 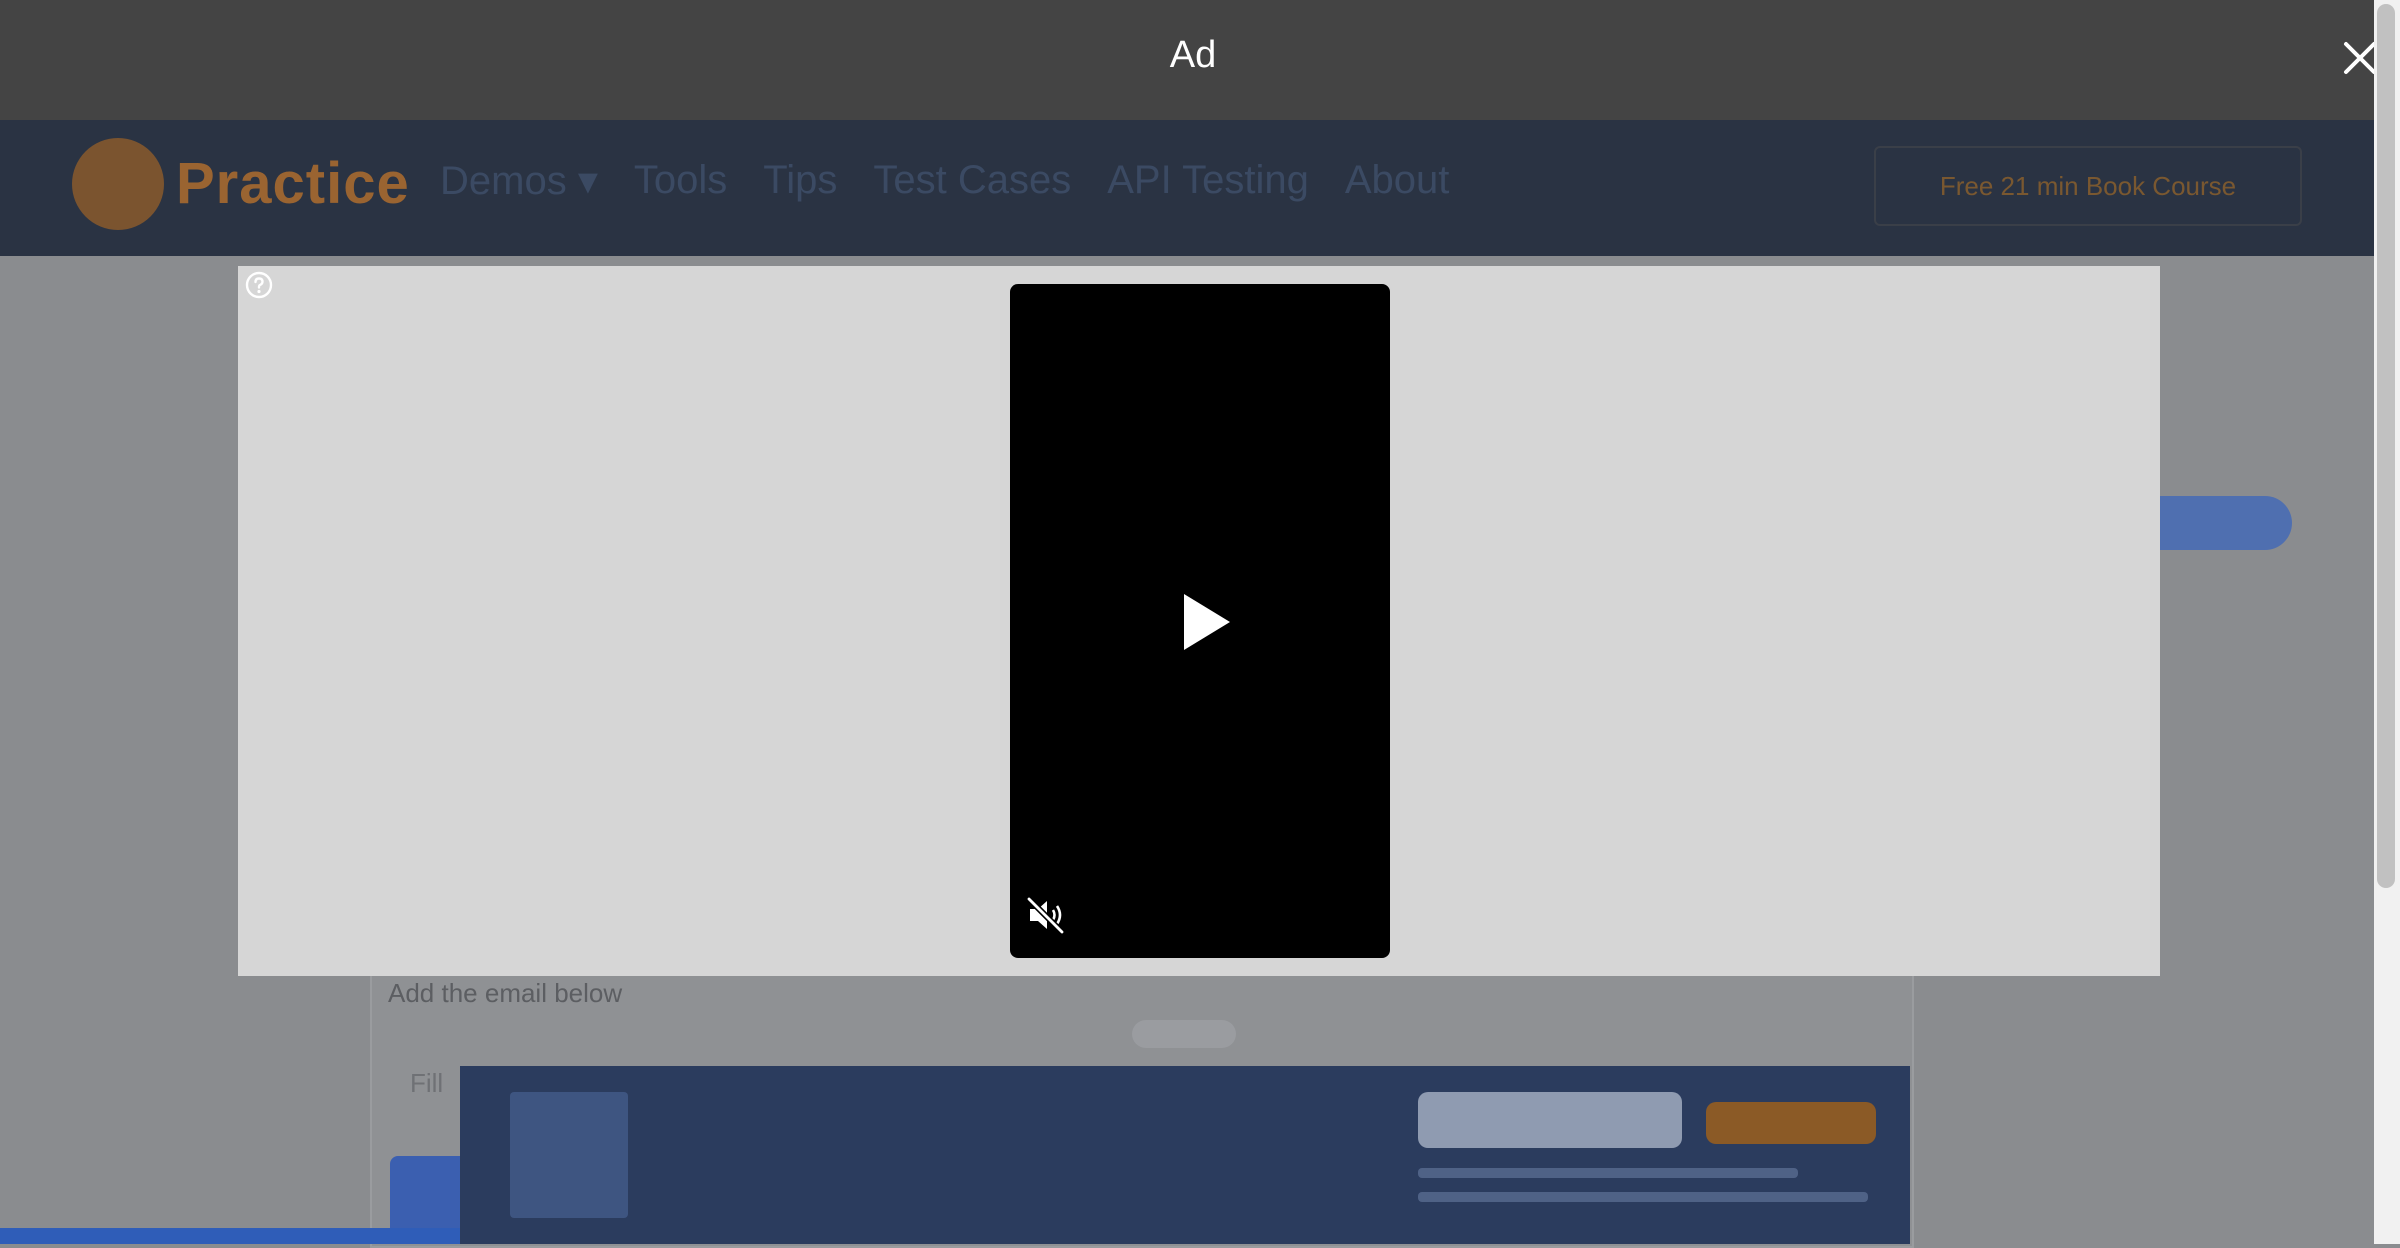 What do you see at coordinates (1550, 1120) in the screenshot?
I see `newsletter-email-input` at bounding box center [1550, 1120].